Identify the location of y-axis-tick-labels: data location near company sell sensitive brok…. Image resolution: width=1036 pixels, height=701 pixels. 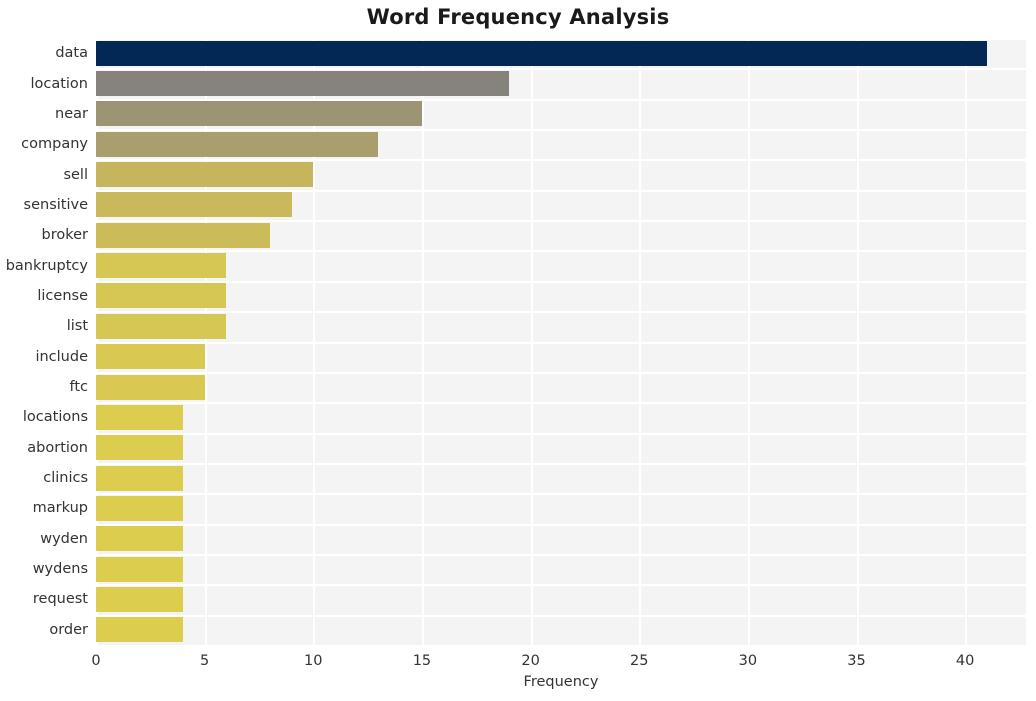
(44, 341).